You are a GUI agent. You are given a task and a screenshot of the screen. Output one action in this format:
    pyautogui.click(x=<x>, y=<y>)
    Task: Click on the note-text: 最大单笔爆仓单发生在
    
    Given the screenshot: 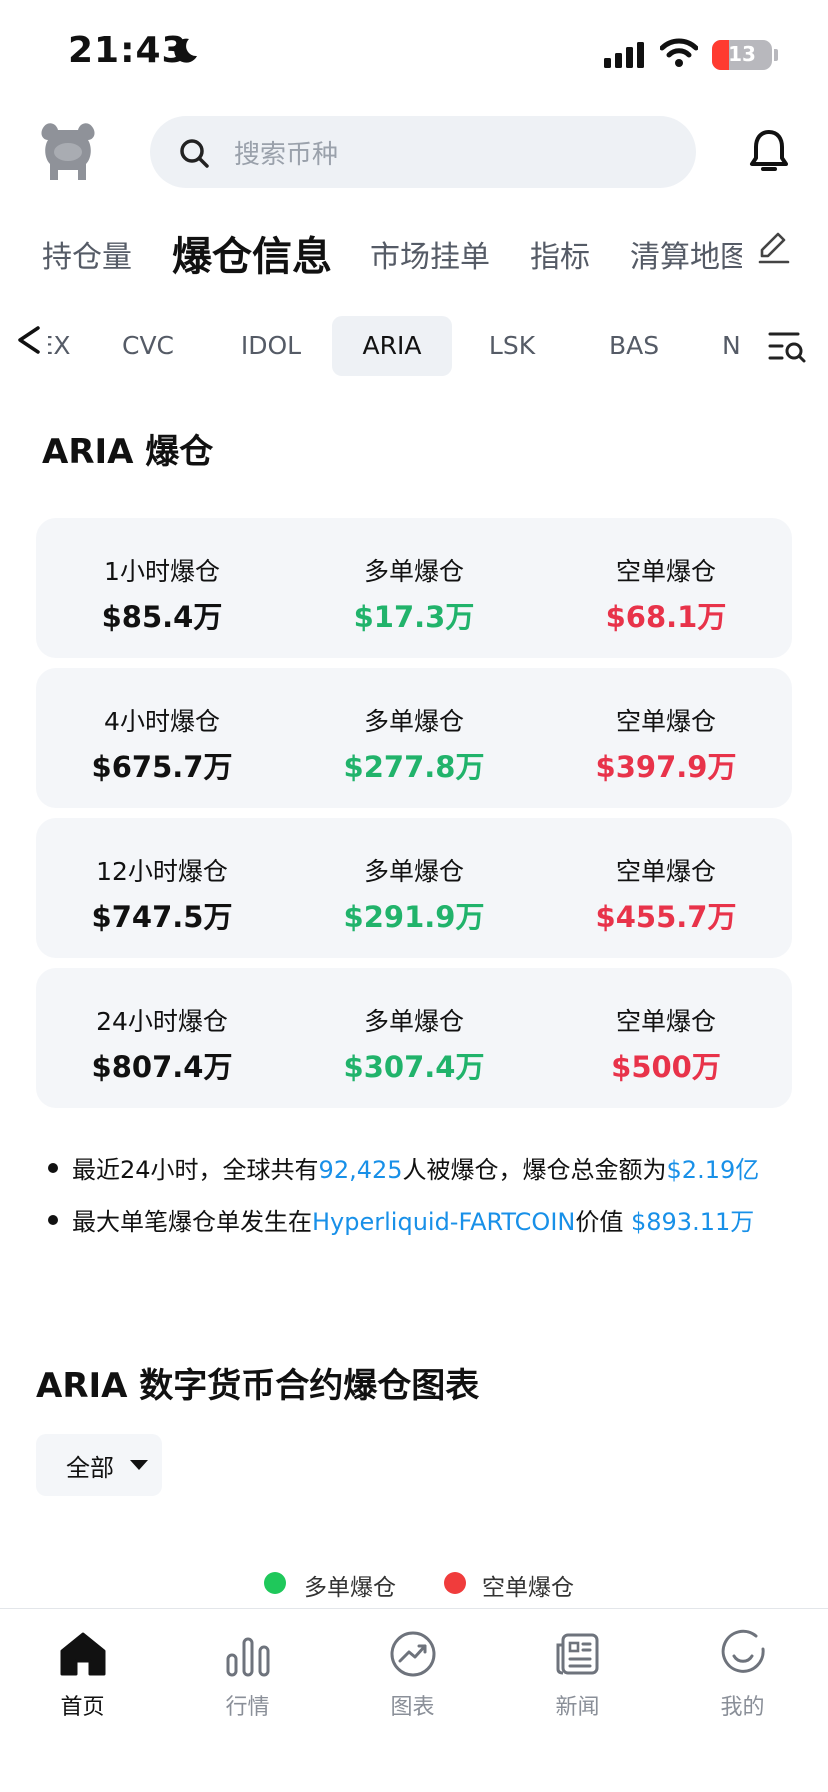 What is the action you would take?
    pyautogui.click(x=192, y=1222)
    